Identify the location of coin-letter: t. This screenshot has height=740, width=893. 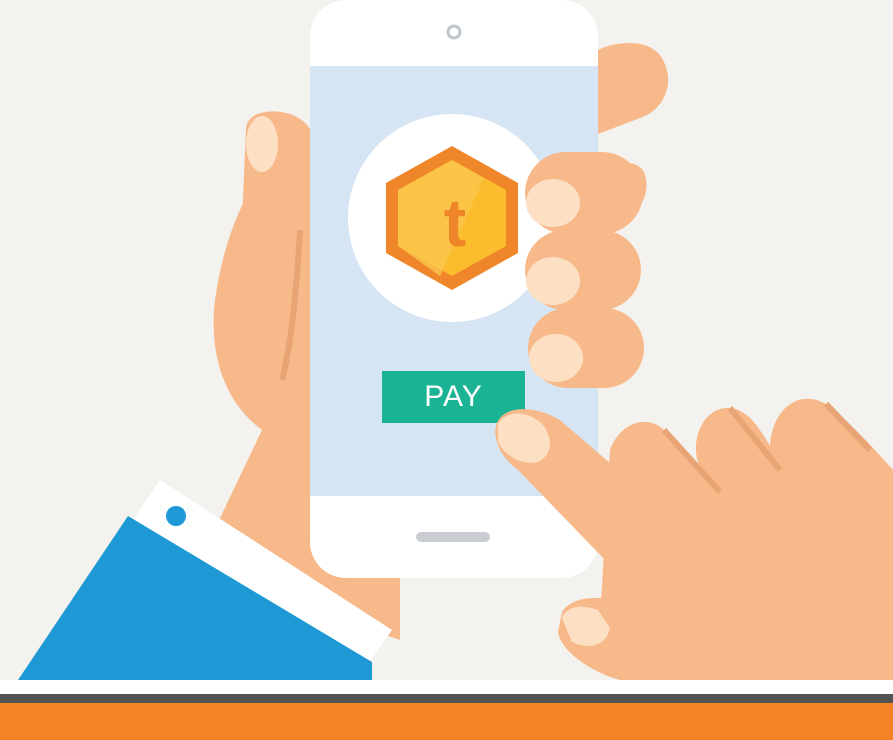
(455, 223).